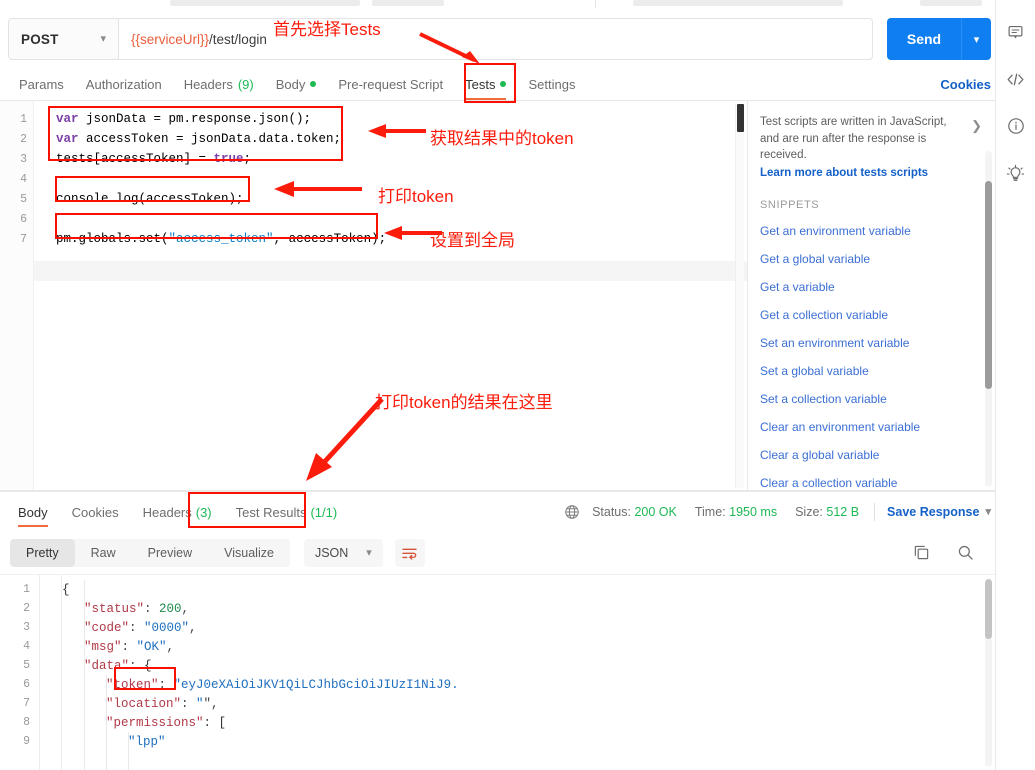 The height and width of the screenshot is (770, 1035). I want to click on snippet-item: Clear a global variable, so click(871, 455).